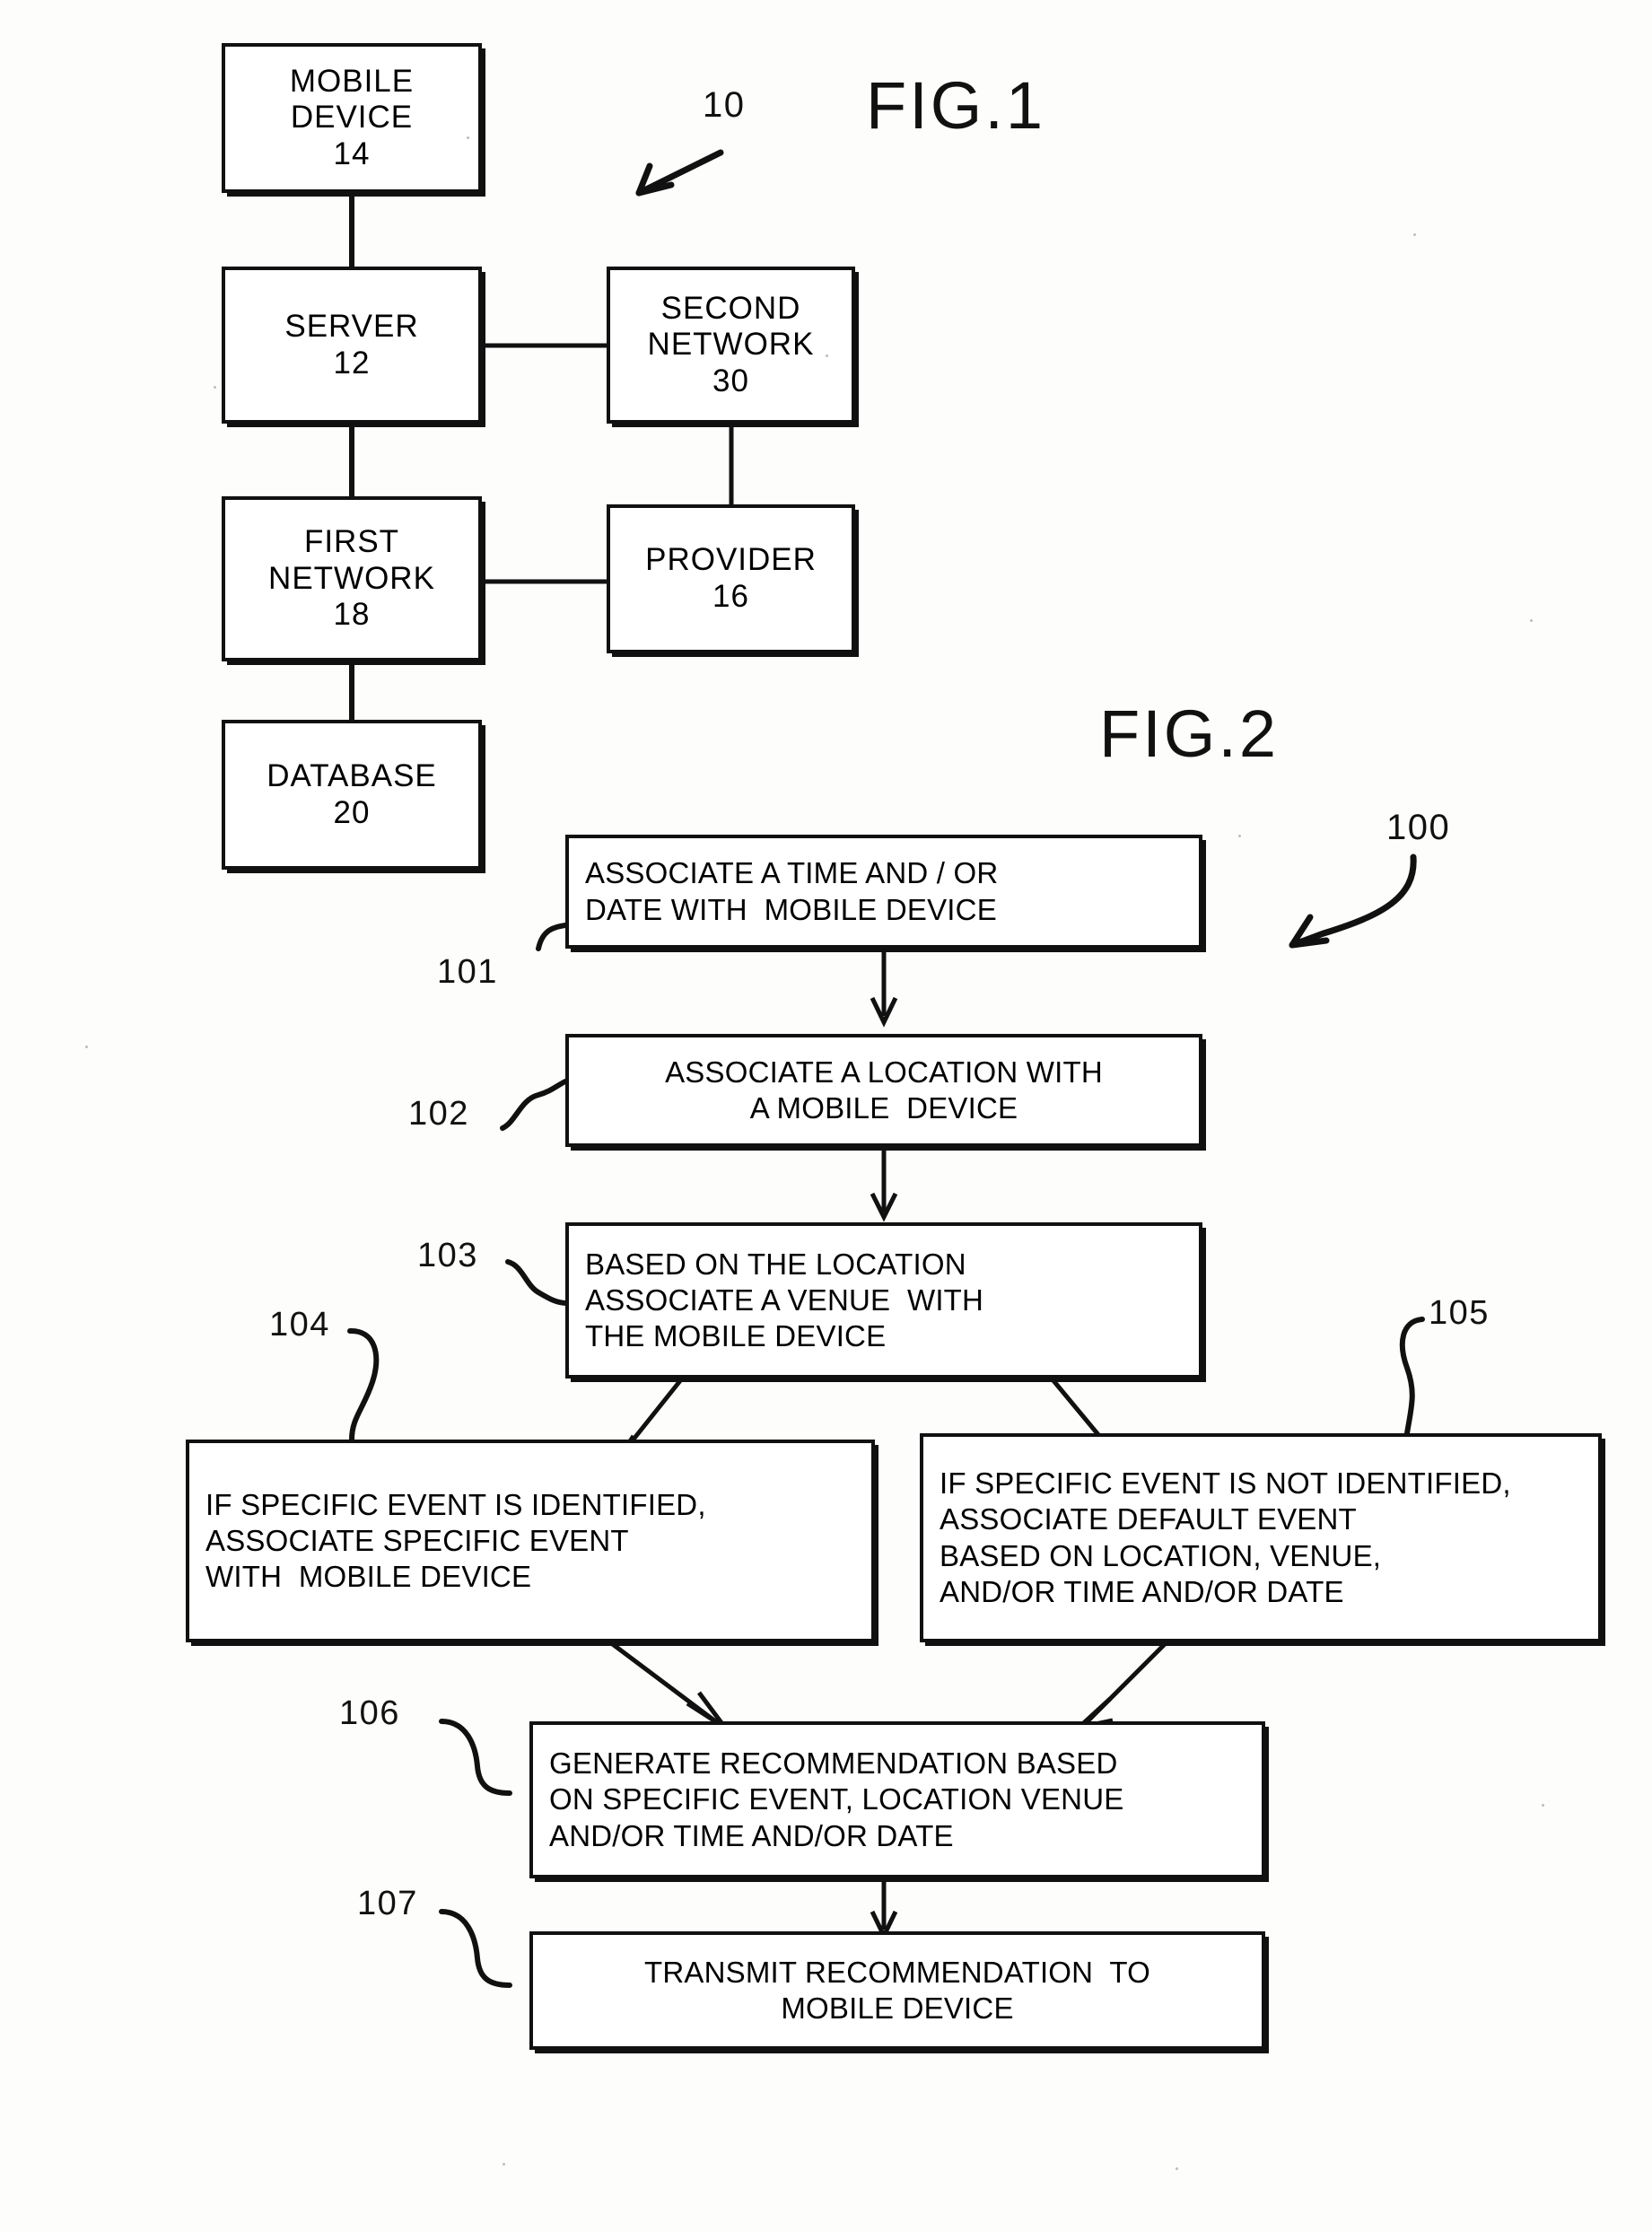 This screenshot has height=2232, width=1652. Describe the element at coordinates (792, 873) in the screenshot. I see `step-line: ASSOCIATE A TIME AND / OR` at that location.